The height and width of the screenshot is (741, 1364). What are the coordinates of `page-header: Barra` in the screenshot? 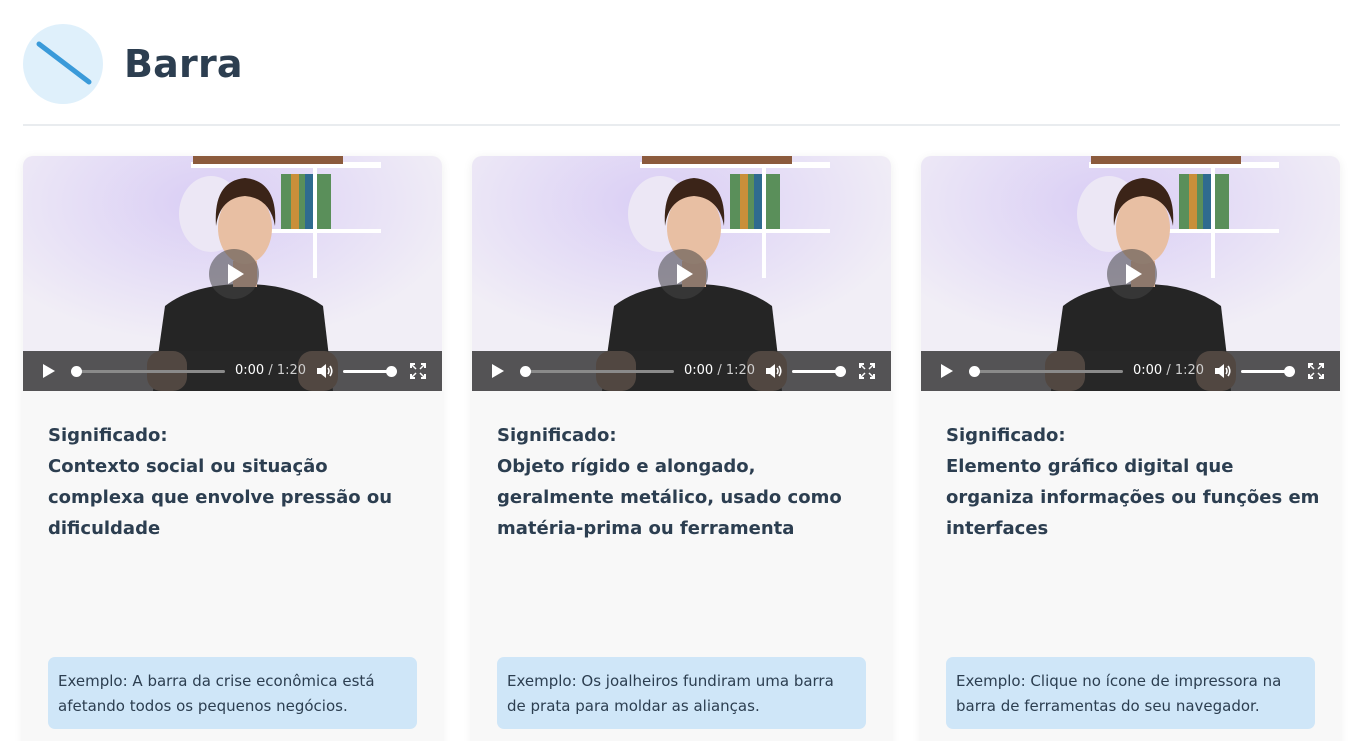 It's located at (133, 64).